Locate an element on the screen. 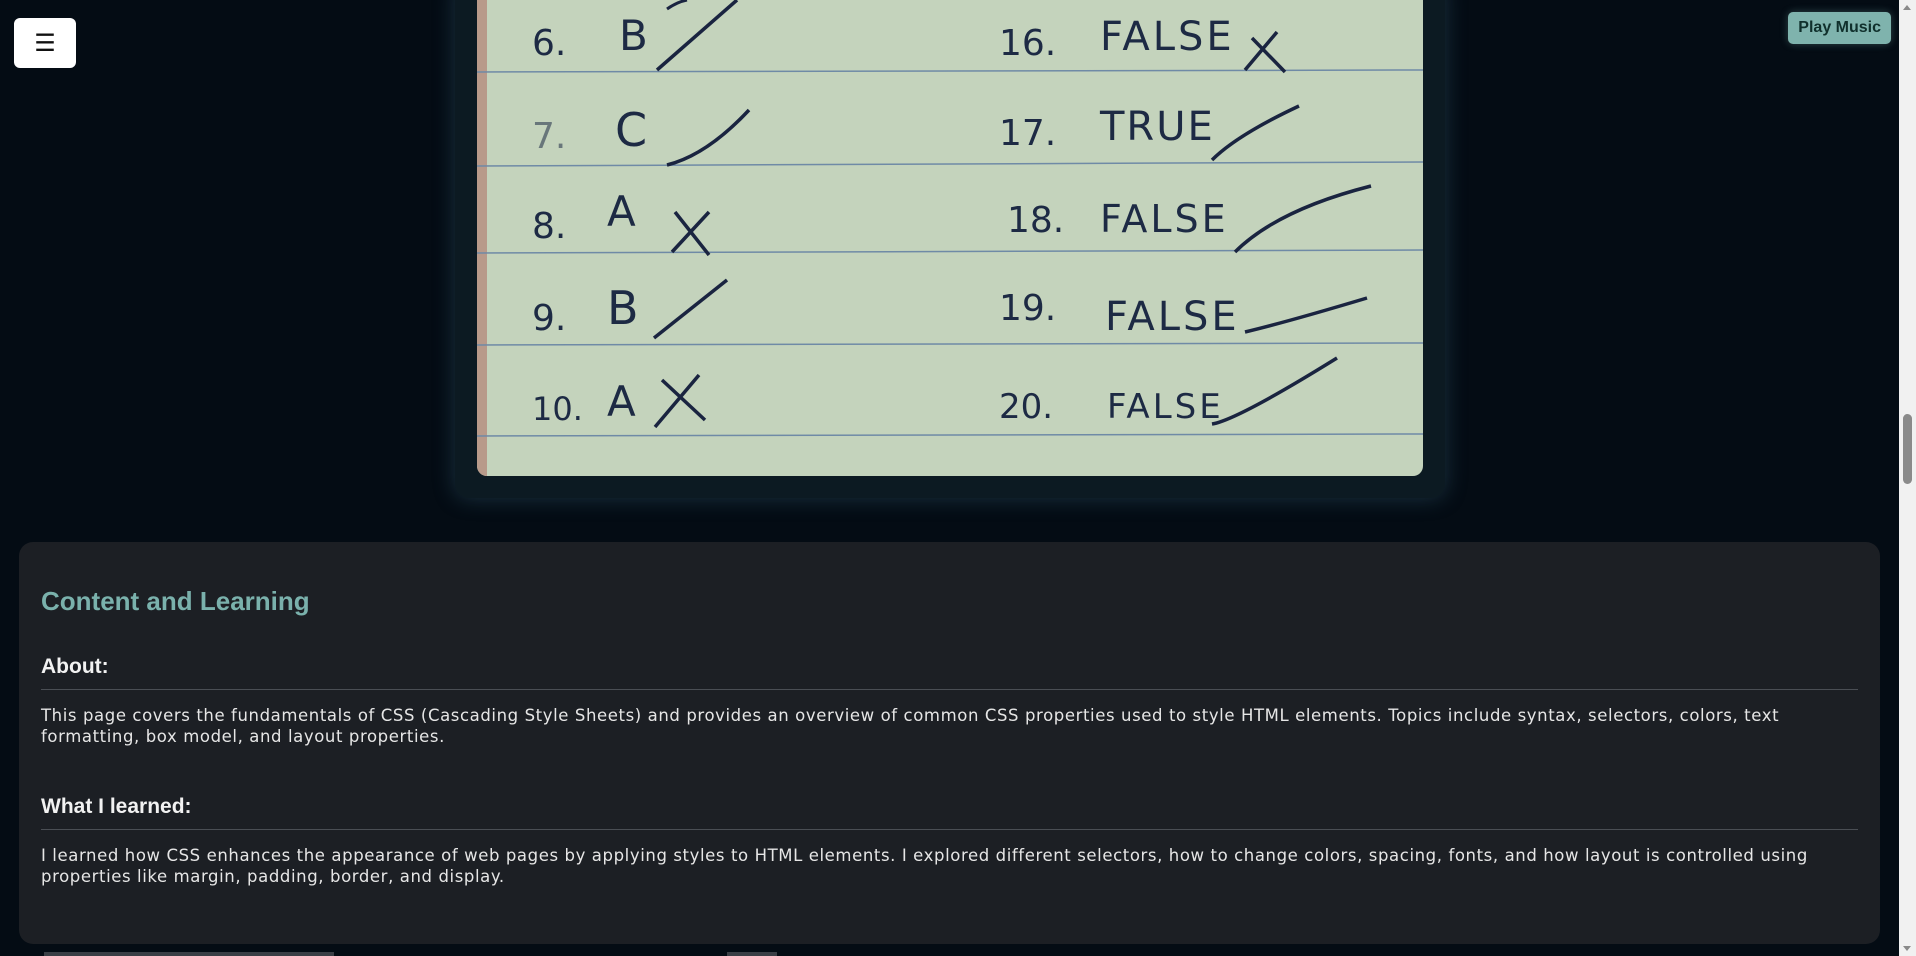 The width and height of the screenshot is (1916, 956). answer-number: 18. is located at coordinates (1035, 220).